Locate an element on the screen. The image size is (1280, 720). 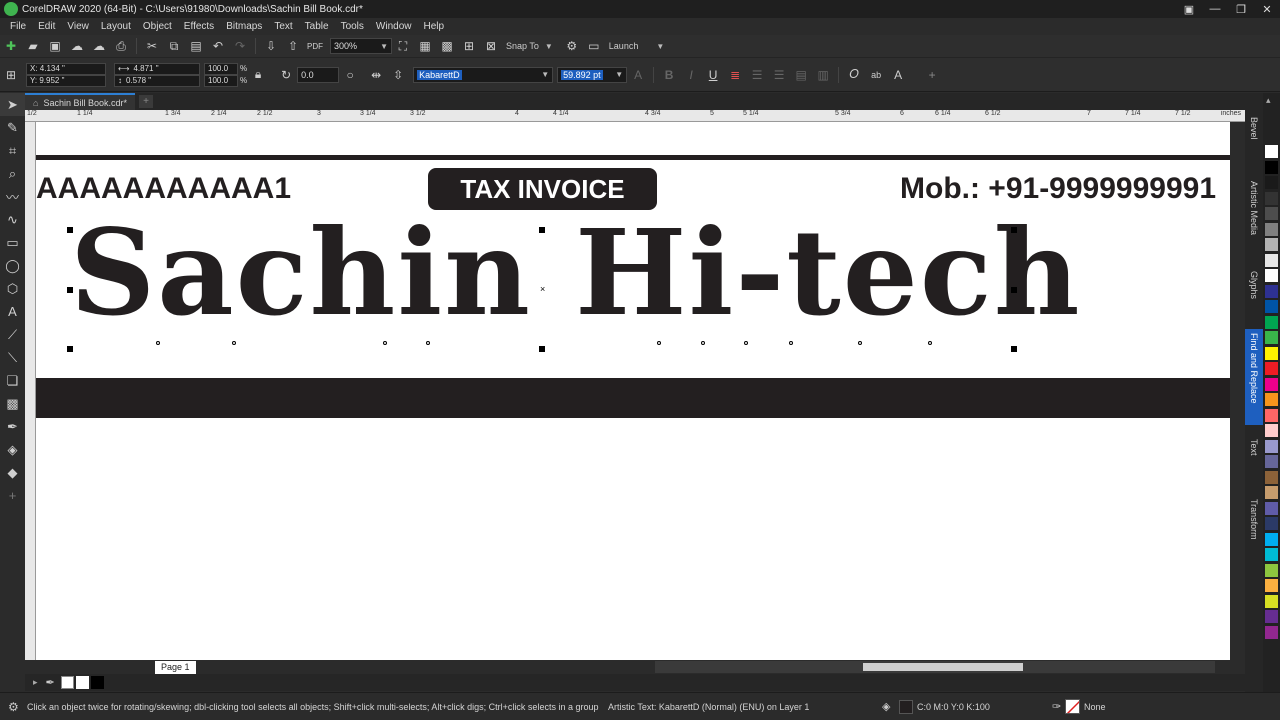
document-tab: ⌂ Sachin Bill Book.cdr* is located at coordinates (80, 101).